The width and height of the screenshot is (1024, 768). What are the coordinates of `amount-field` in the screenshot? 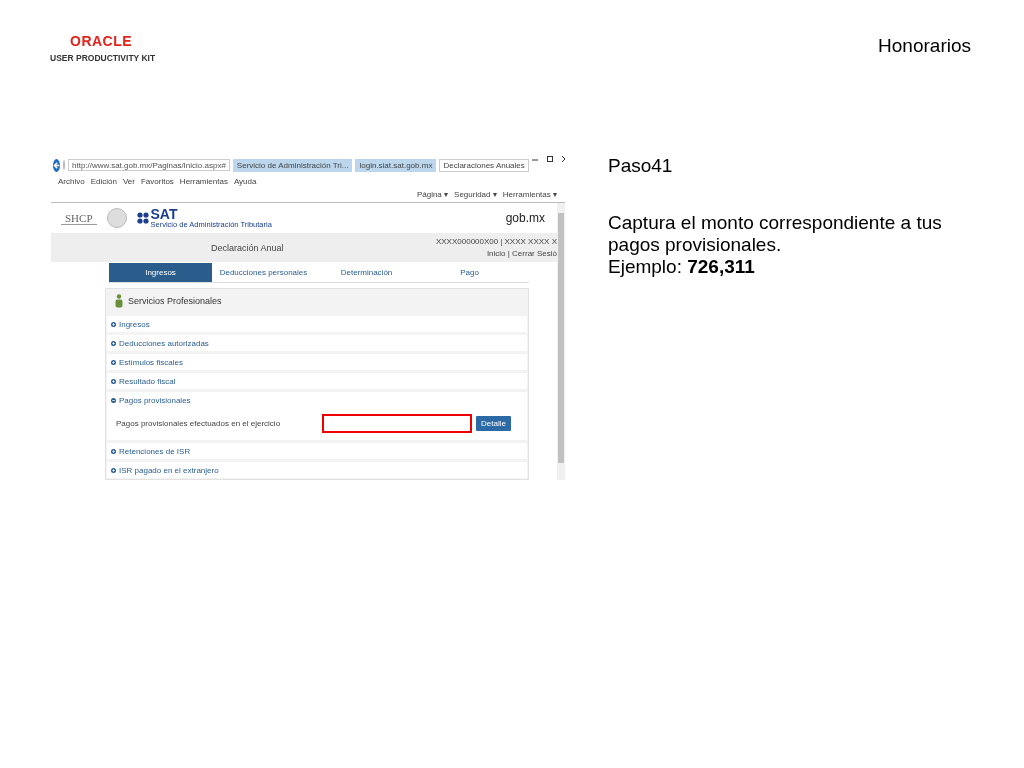 It's located at (397, 423).